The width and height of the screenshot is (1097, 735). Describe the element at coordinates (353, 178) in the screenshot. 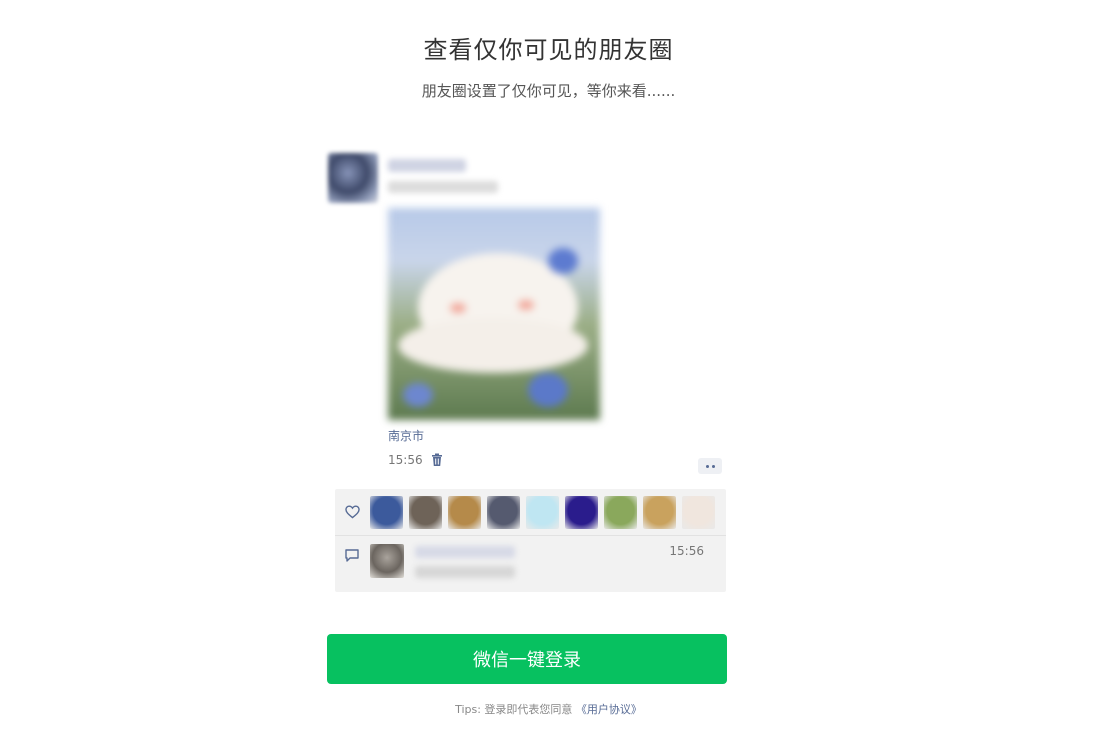

I see `poster-avatar` at that location.